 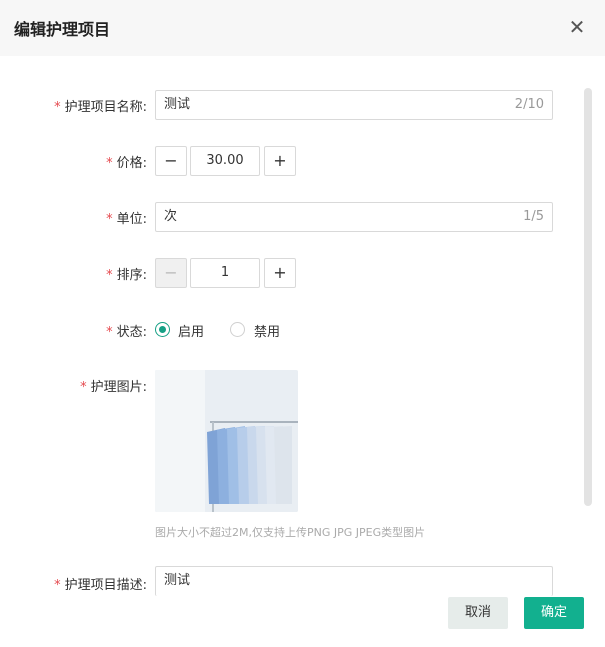 What do you see at coordinates (290, 532) in the screenshot?
I see `image-upload-hint: 图片大小不超过2M,仅支持上传PNG JPG JPEG类型图片` at bounding box center [290, 532].